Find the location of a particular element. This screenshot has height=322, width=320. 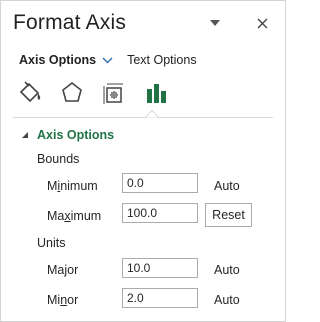

close-button is located at coordinates (262, 23).